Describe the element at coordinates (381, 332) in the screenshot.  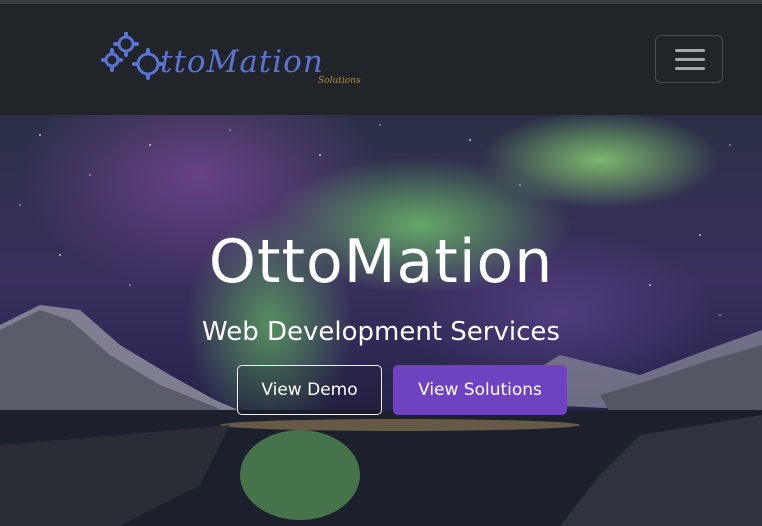
I see `hero-subtitle: Web Development Services` at that location.